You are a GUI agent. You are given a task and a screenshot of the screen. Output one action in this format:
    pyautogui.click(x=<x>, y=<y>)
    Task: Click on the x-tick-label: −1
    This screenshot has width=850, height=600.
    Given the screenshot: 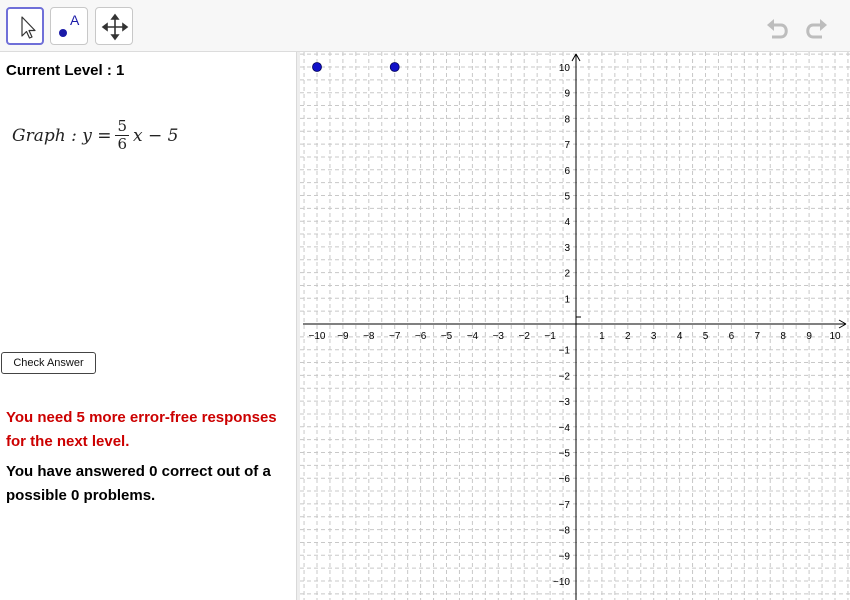 What is the action you would take?
    pyautogui.click(x=550, y=336)
    